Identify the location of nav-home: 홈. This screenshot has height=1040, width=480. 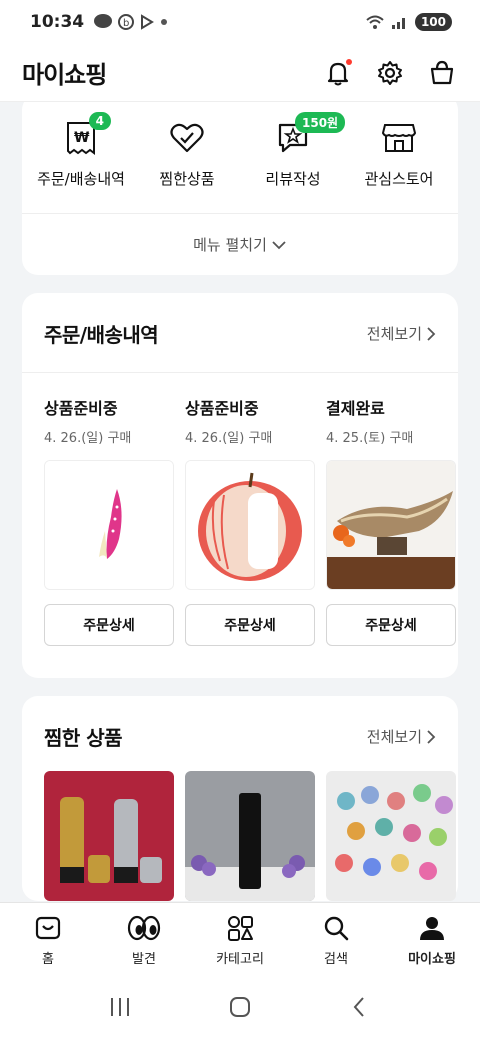
(48, 940).